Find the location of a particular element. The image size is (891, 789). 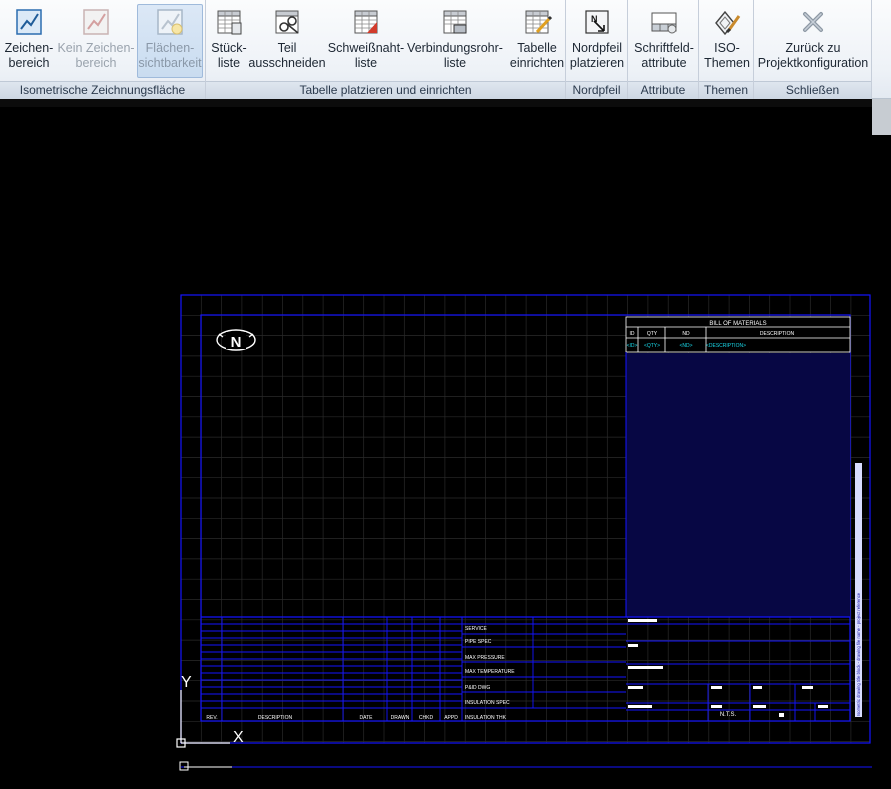

cut-part-label-2: ausschneiden is located at coordinates (287, 63).